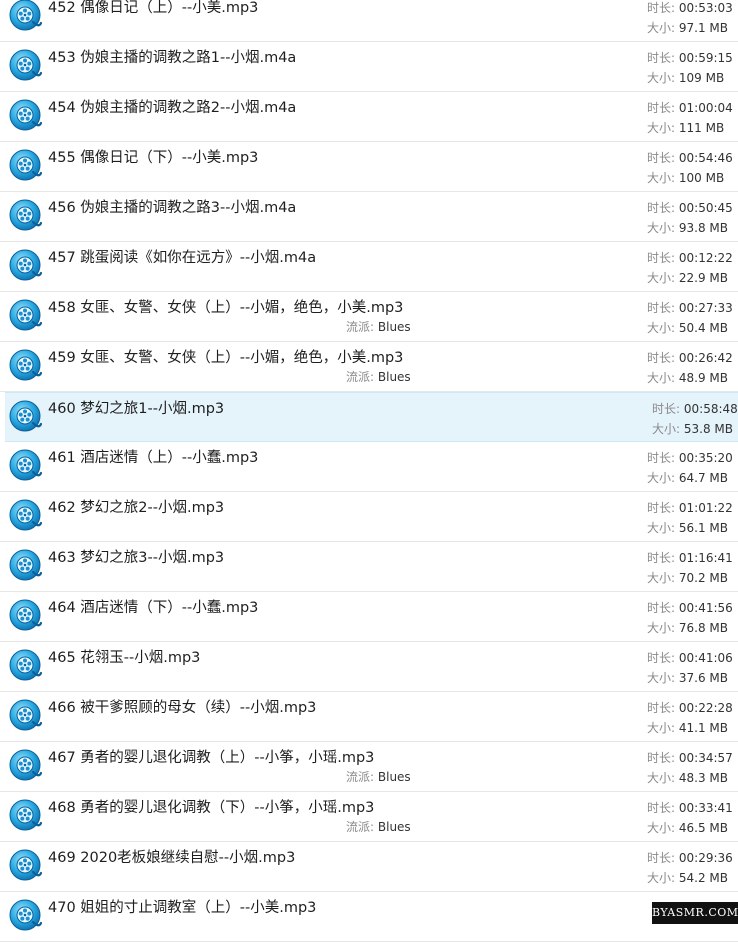 The image size is (738, 942). What do you see at coordinates (703, 478) in the screenshot?
I see `size-value: 64.7 MB` at bounding box center [703, 478].